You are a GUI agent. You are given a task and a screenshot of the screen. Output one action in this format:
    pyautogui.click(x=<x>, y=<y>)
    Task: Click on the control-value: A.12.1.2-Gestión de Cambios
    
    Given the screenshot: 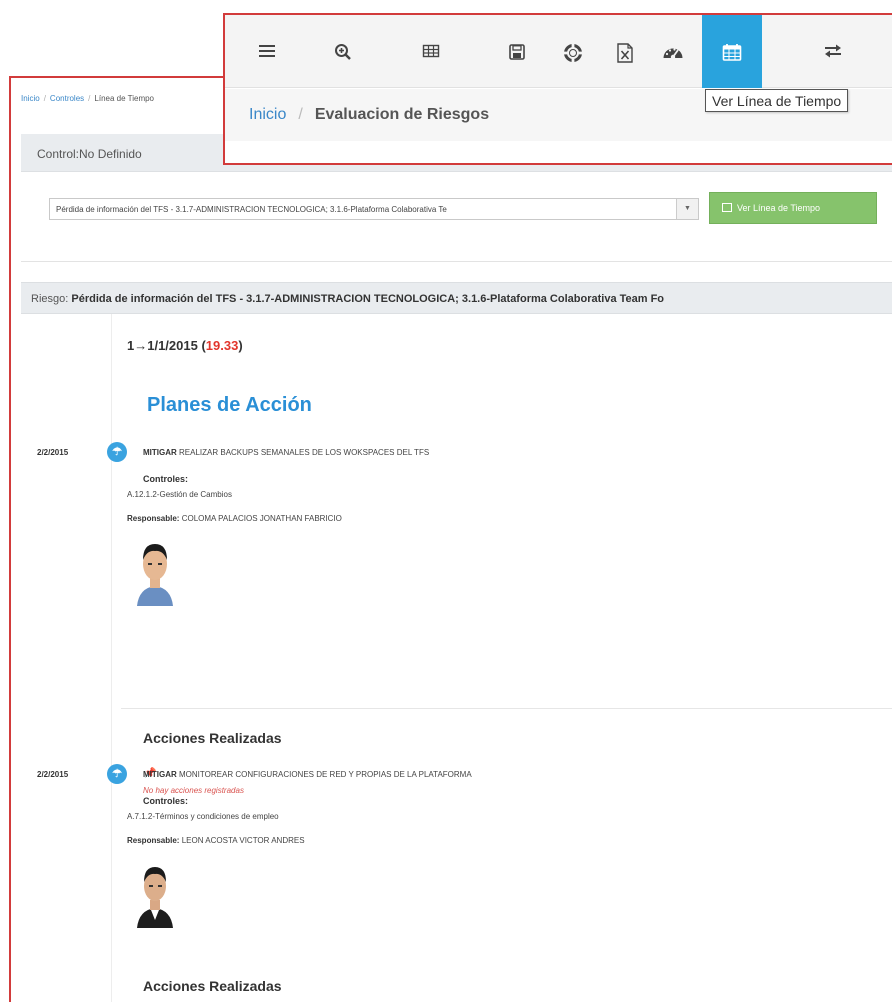 What is the action you would take?
    pyautogui.click(x=179, y=494)
    